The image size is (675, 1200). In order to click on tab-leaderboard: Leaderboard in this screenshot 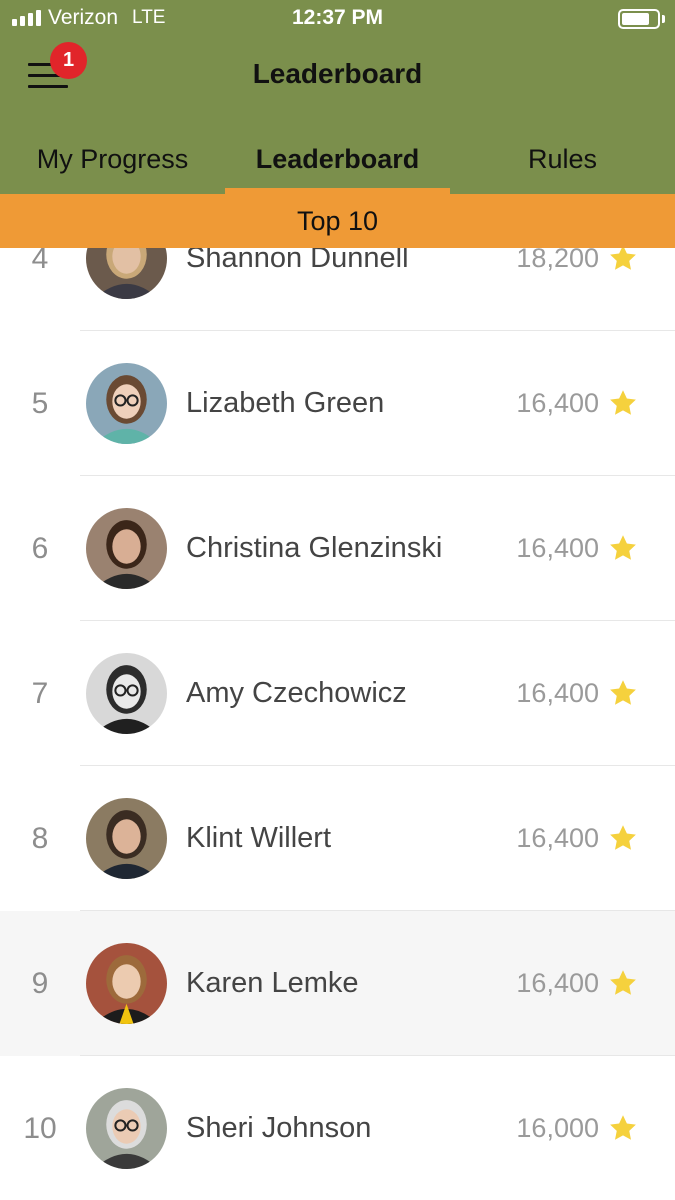, I will do `click(337, 159)`.